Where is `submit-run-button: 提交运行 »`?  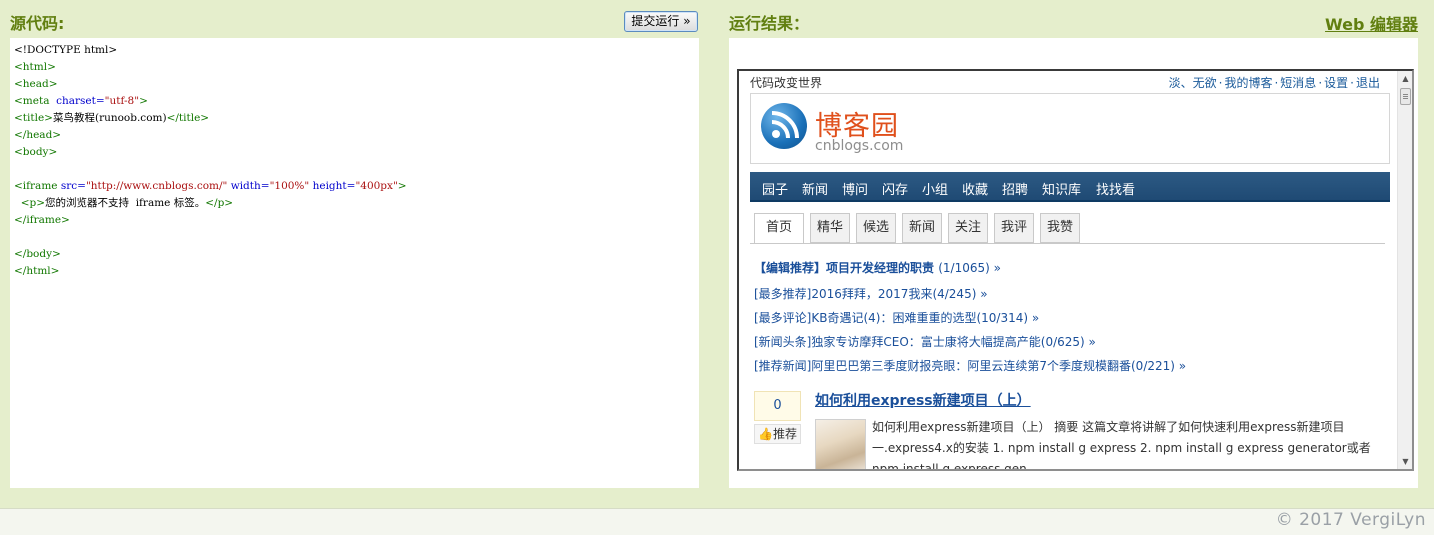
submit-run-button: 提交运行 » is located at coordinates (661, 21).